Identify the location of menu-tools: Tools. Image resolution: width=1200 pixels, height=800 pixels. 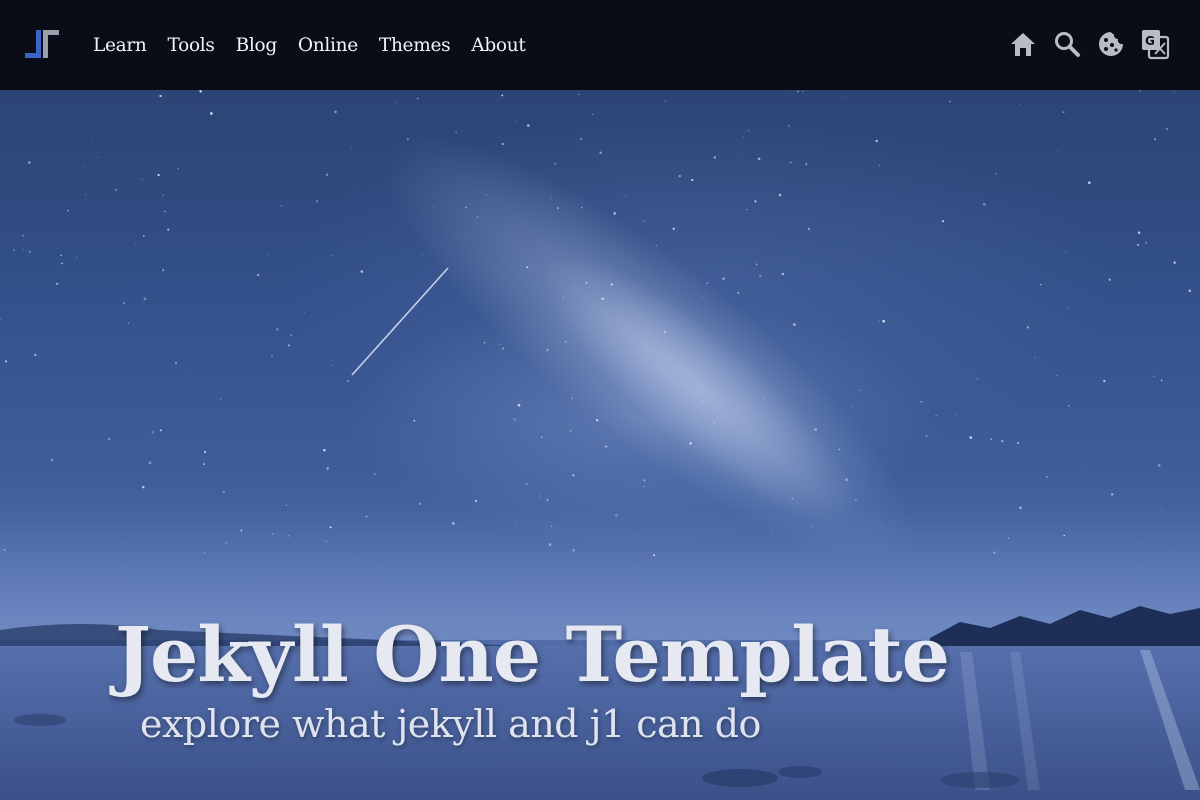
(191, 45).